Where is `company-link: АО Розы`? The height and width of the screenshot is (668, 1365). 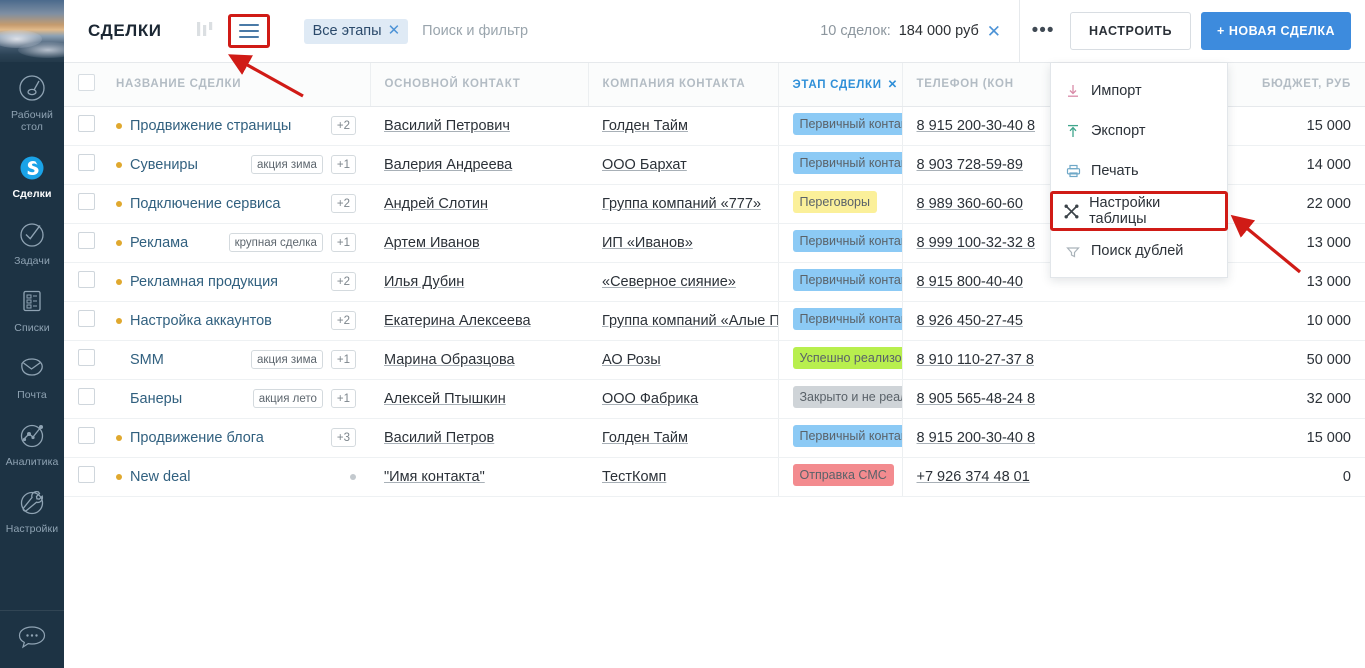
company-link: АО Розы is located at coordinates (631, 360).